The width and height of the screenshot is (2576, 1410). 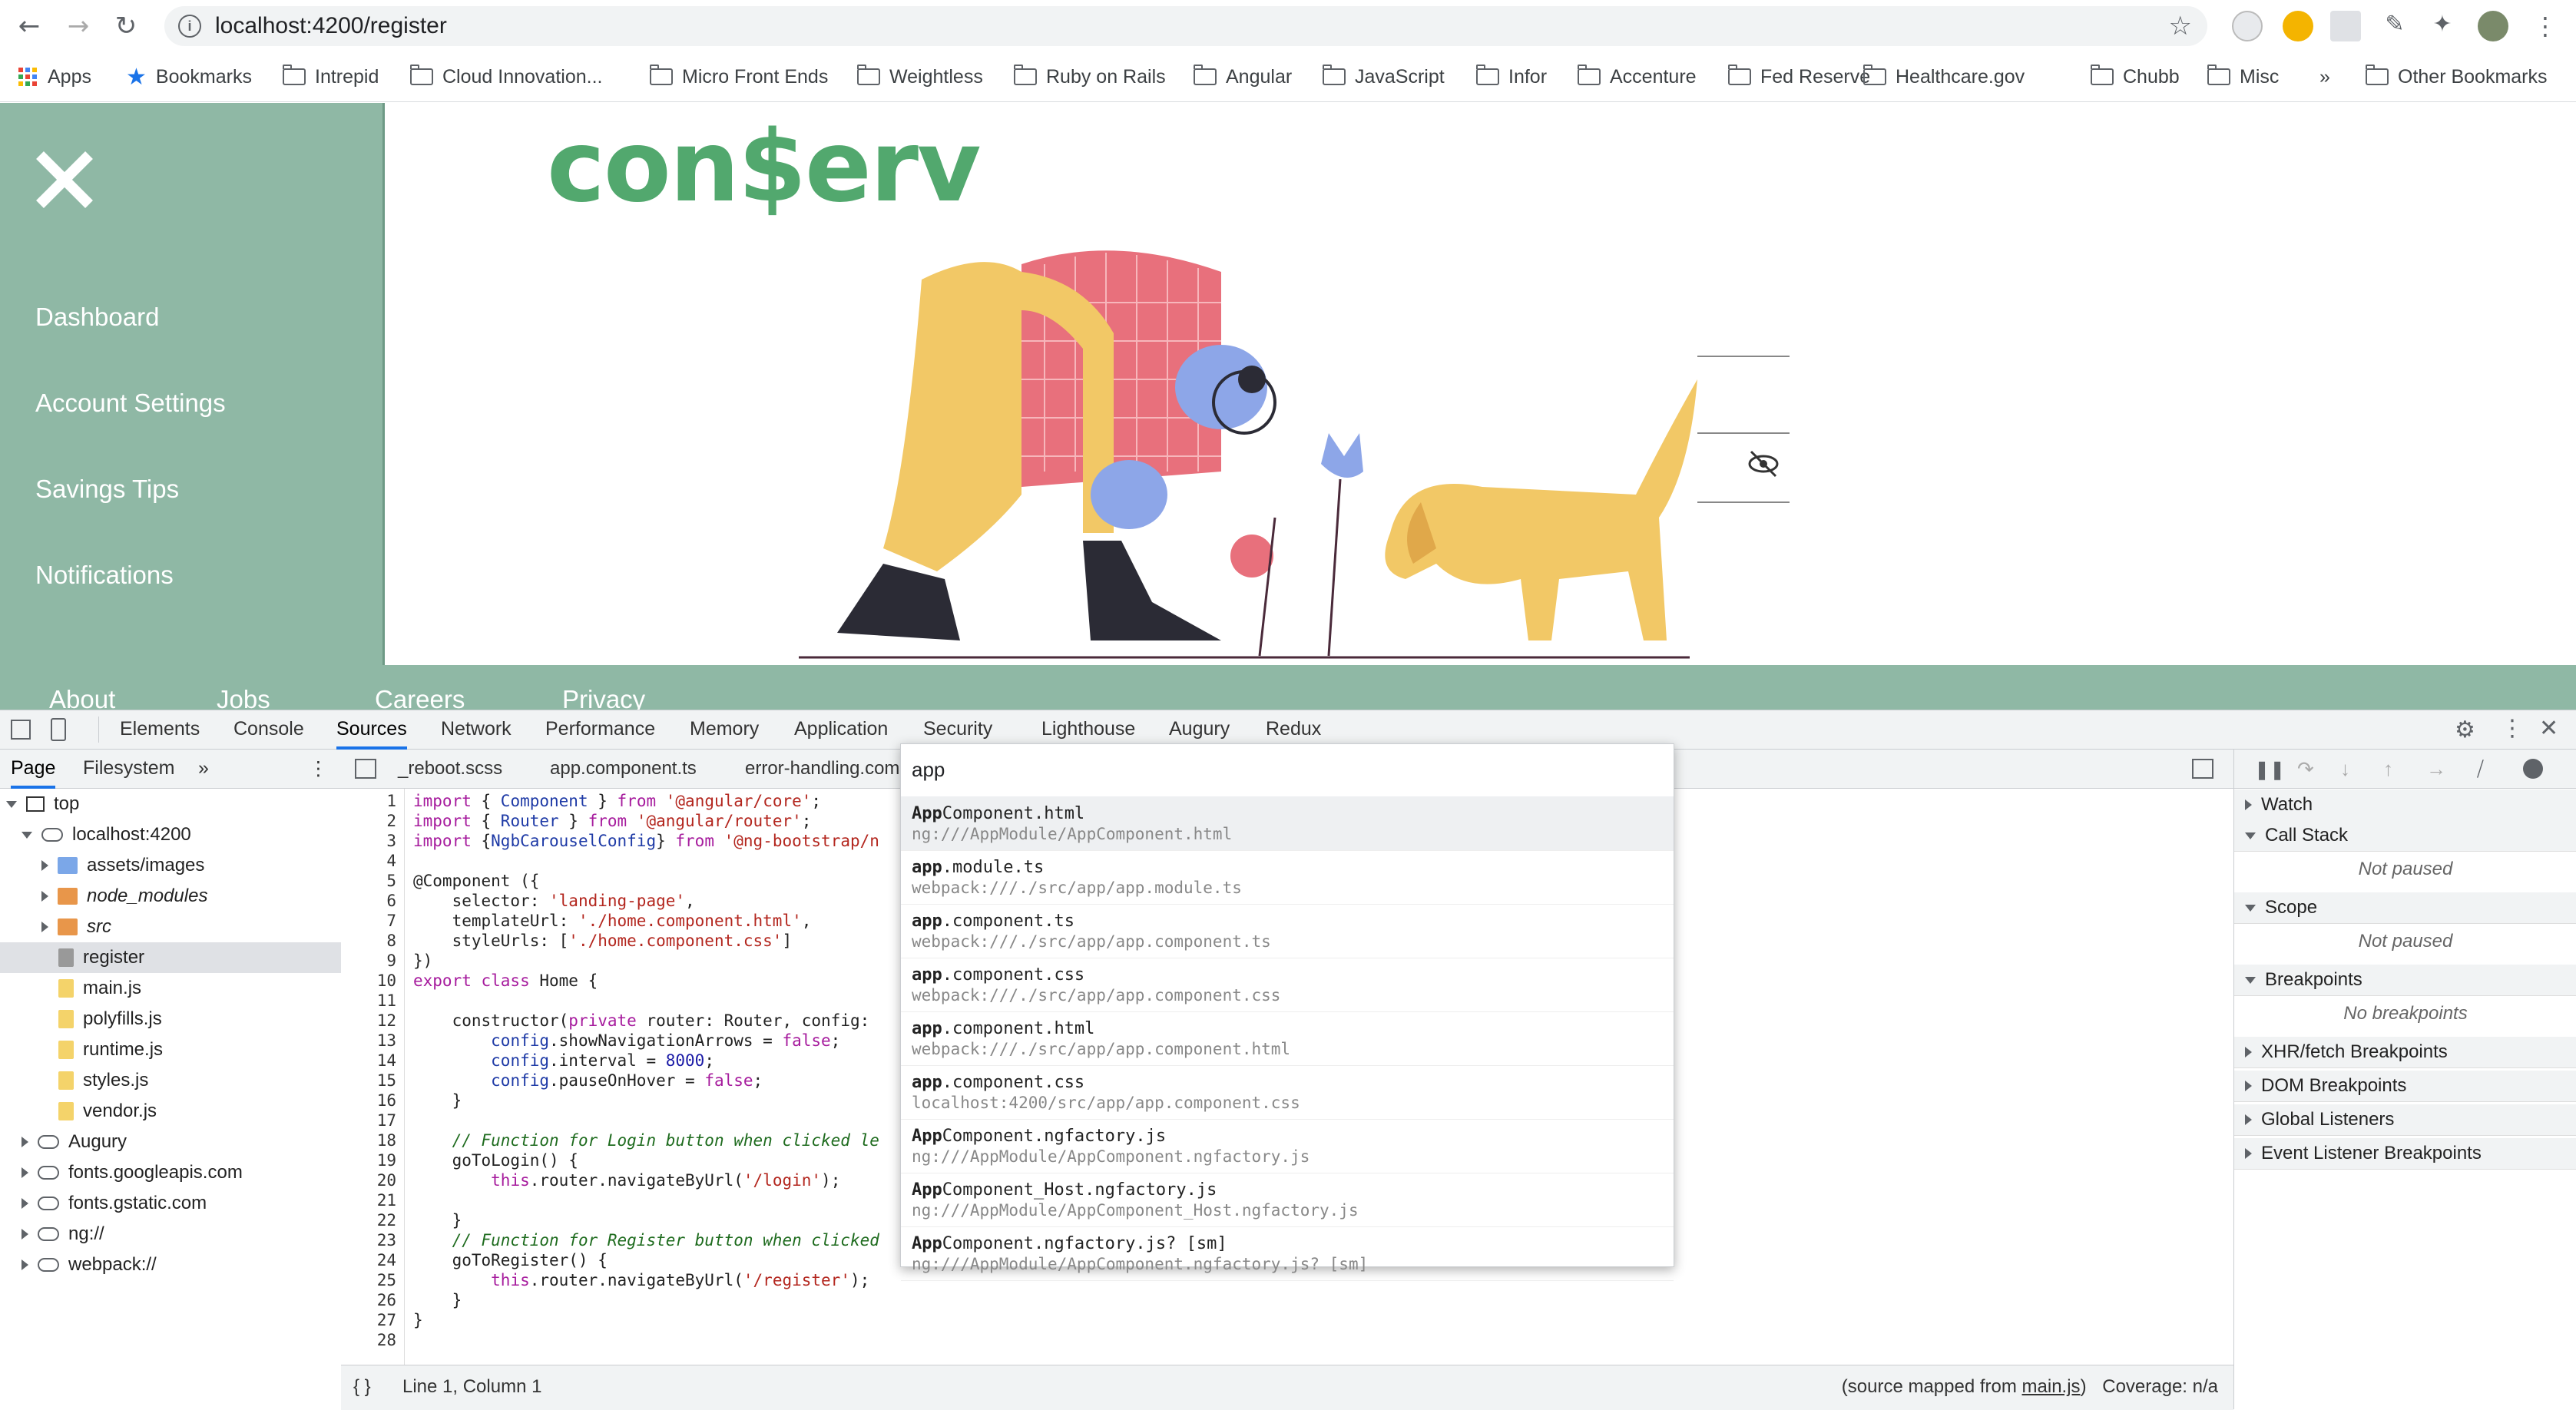 I want to click on line-number: 22, so click(x=386, y=1221).